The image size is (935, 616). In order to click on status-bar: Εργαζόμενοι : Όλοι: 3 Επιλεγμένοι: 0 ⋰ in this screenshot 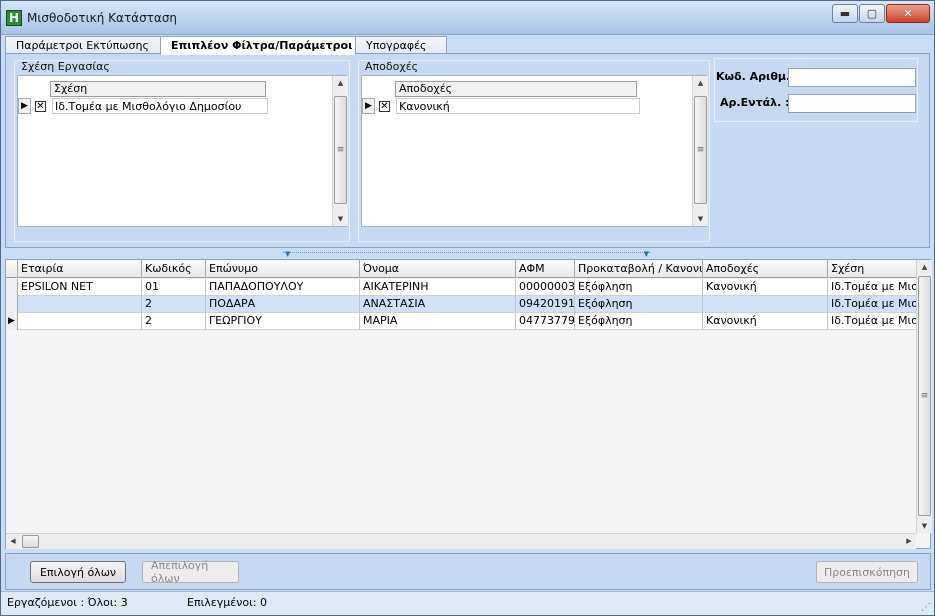, I will do `click(467, 603)`.